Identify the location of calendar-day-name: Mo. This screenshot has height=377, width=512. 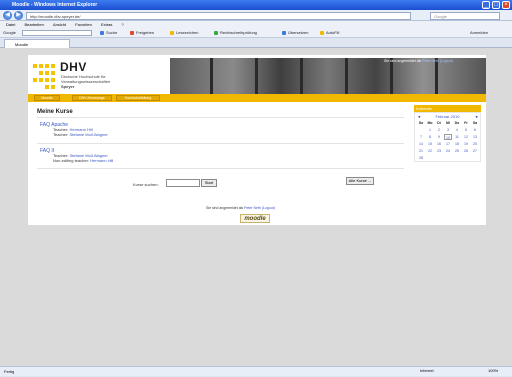
(430, 123).